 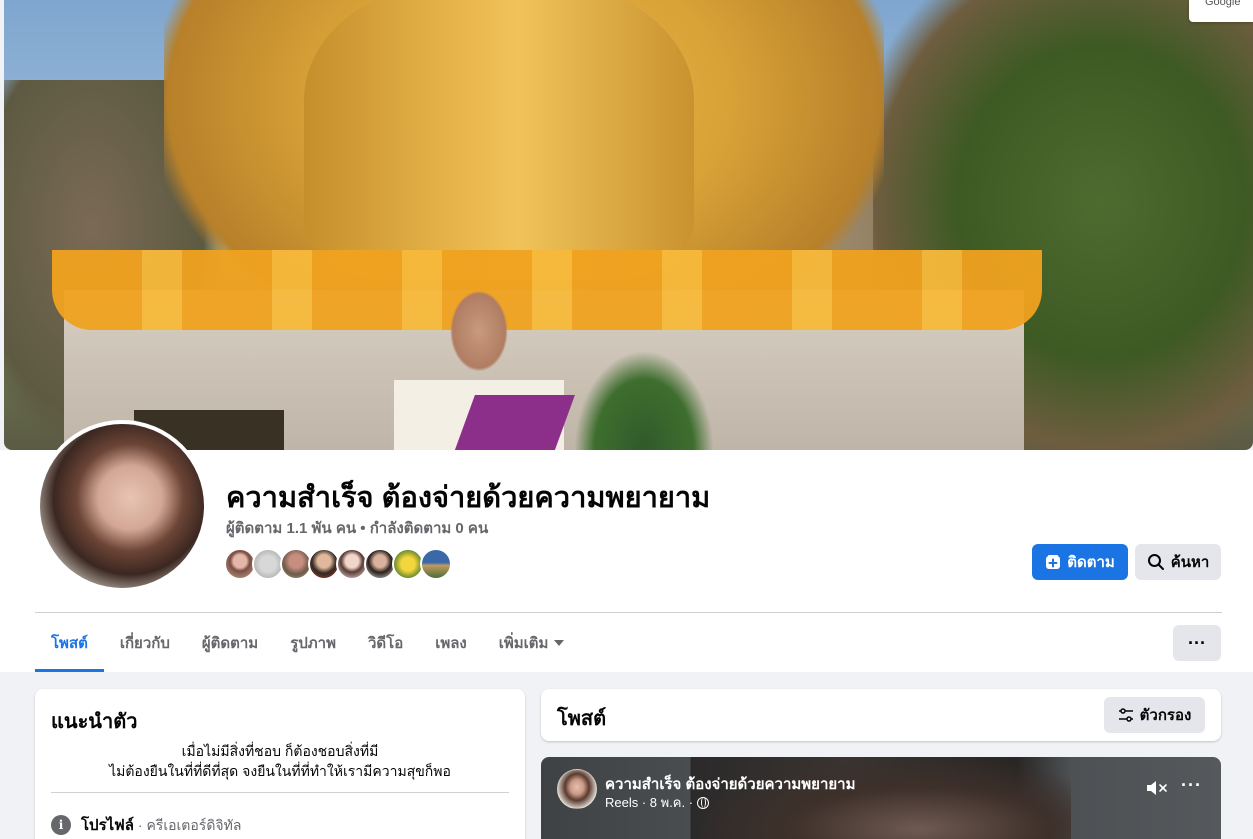 I want to click on tab-about: เกี่ยวกับ, so click(x=145, y=643).